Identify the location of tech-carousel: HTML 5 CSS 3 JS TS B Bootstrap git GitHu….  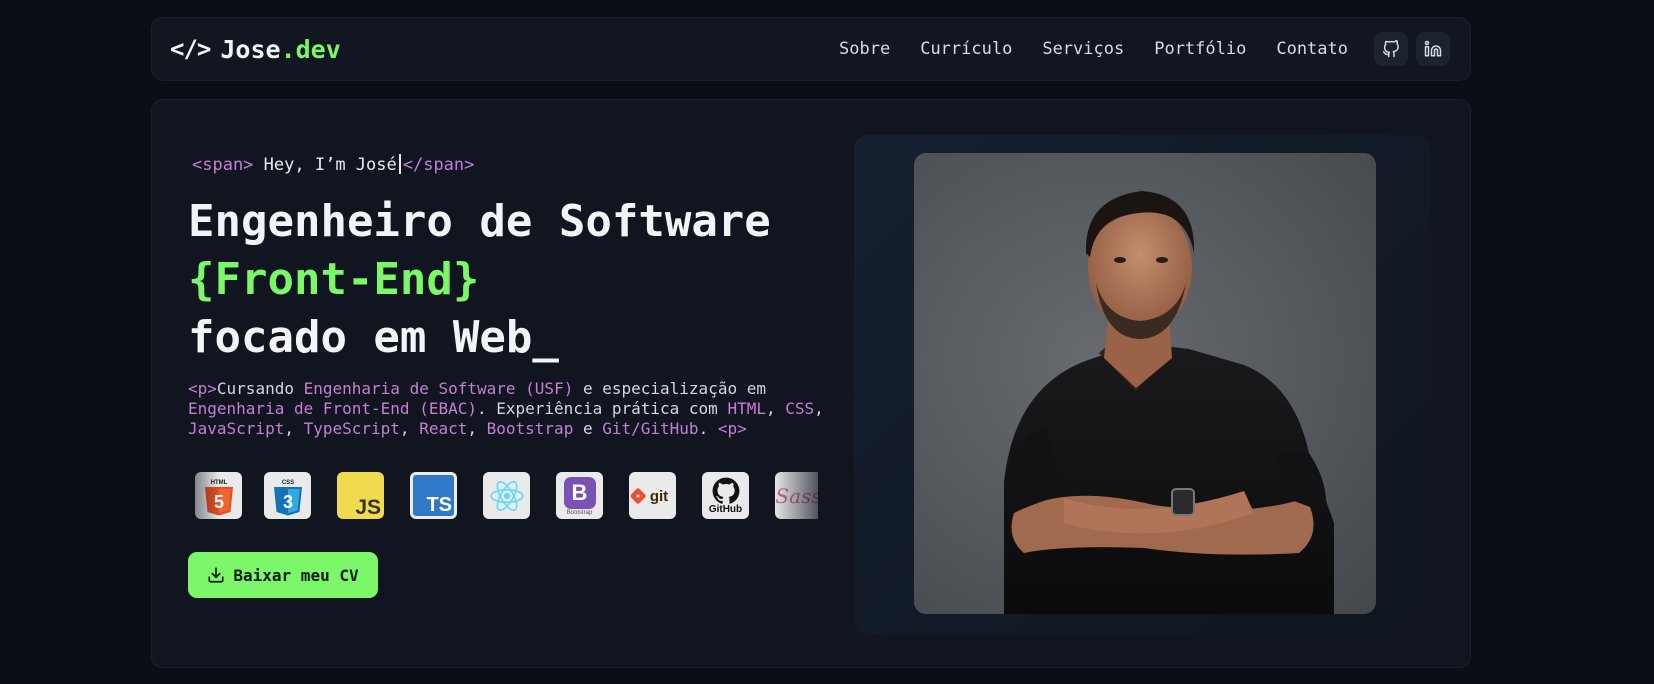
(503, 495).